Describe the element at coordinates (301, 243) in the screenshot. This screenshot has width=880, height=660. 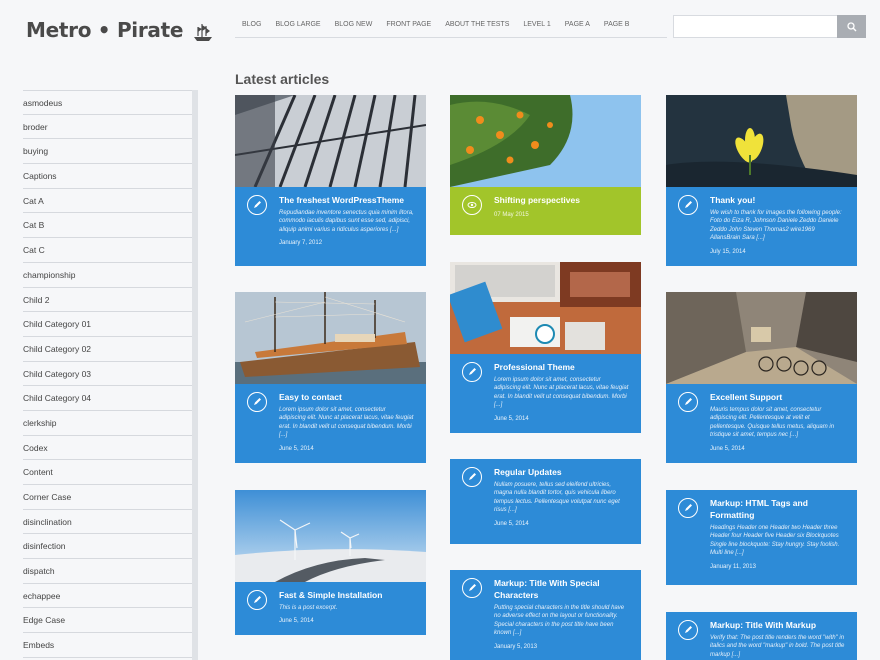
I see `card-date: January 7, 2012` at that location.